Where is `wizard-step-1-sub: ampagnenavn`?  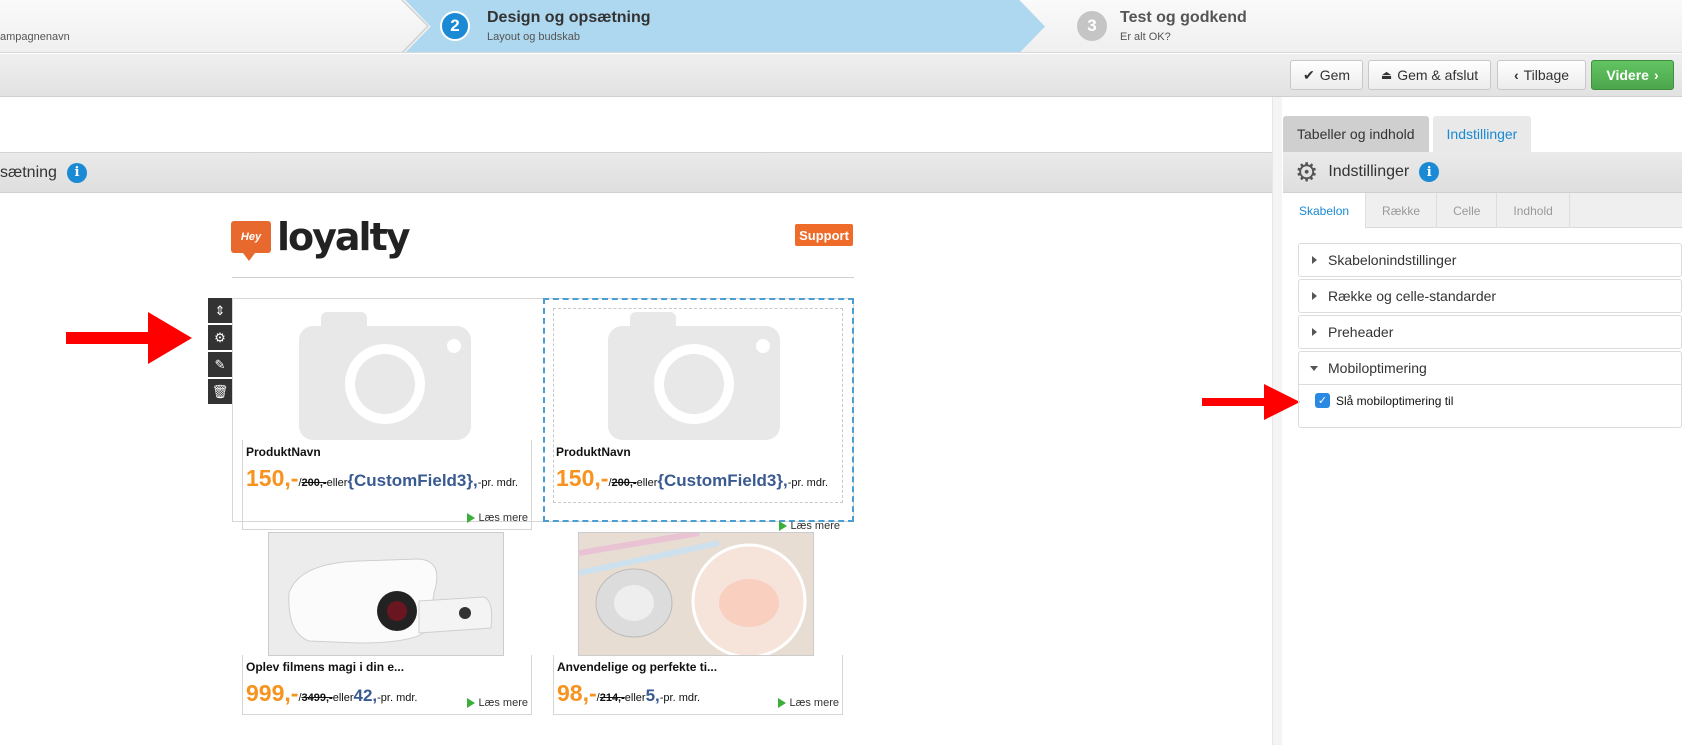 wizard-step-1-sub: ampagnenavn is located at coordinates (35, 37).